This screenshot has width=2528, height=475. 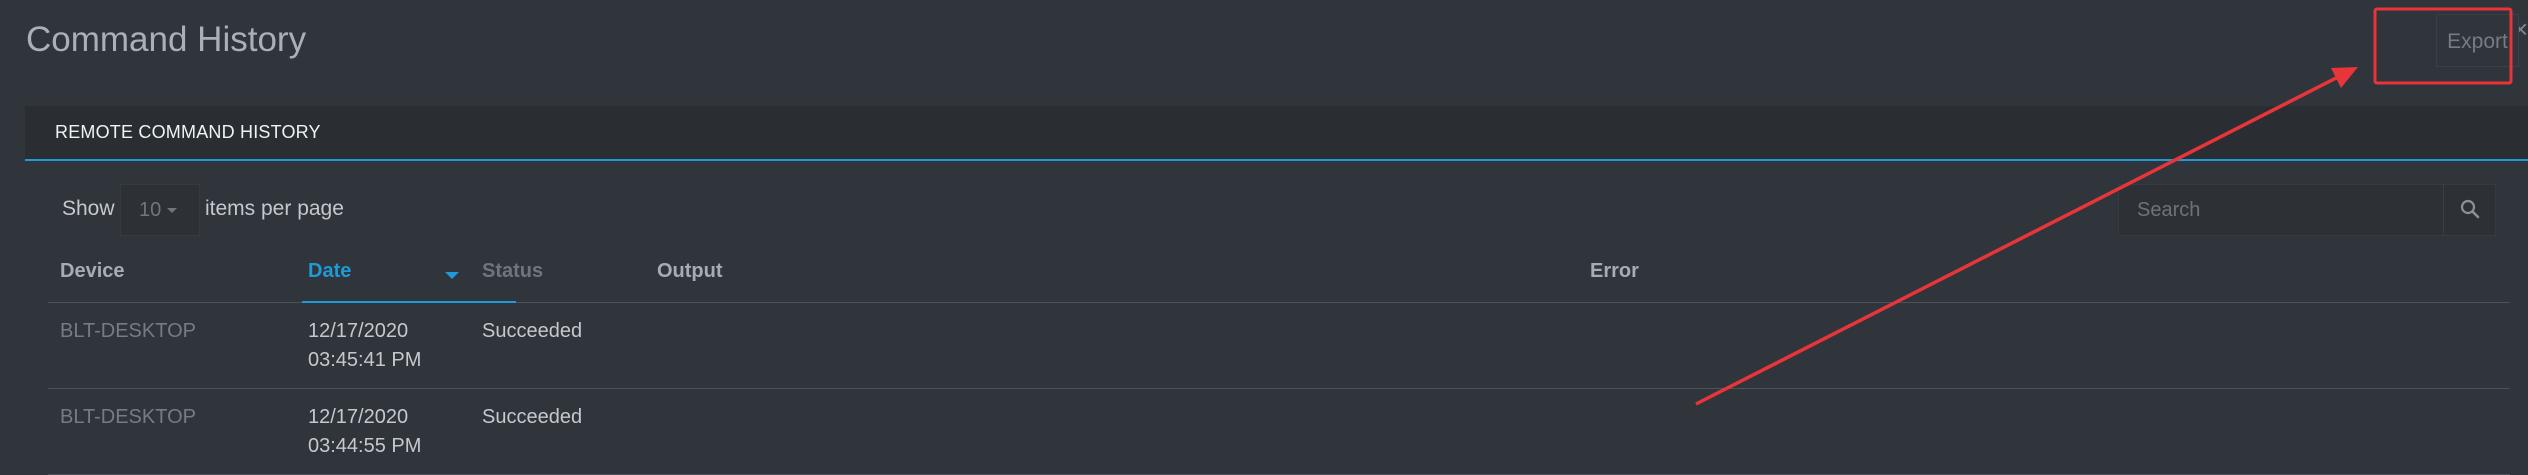 I want to click on column-header-status: Status, so click(x=512, y=280).